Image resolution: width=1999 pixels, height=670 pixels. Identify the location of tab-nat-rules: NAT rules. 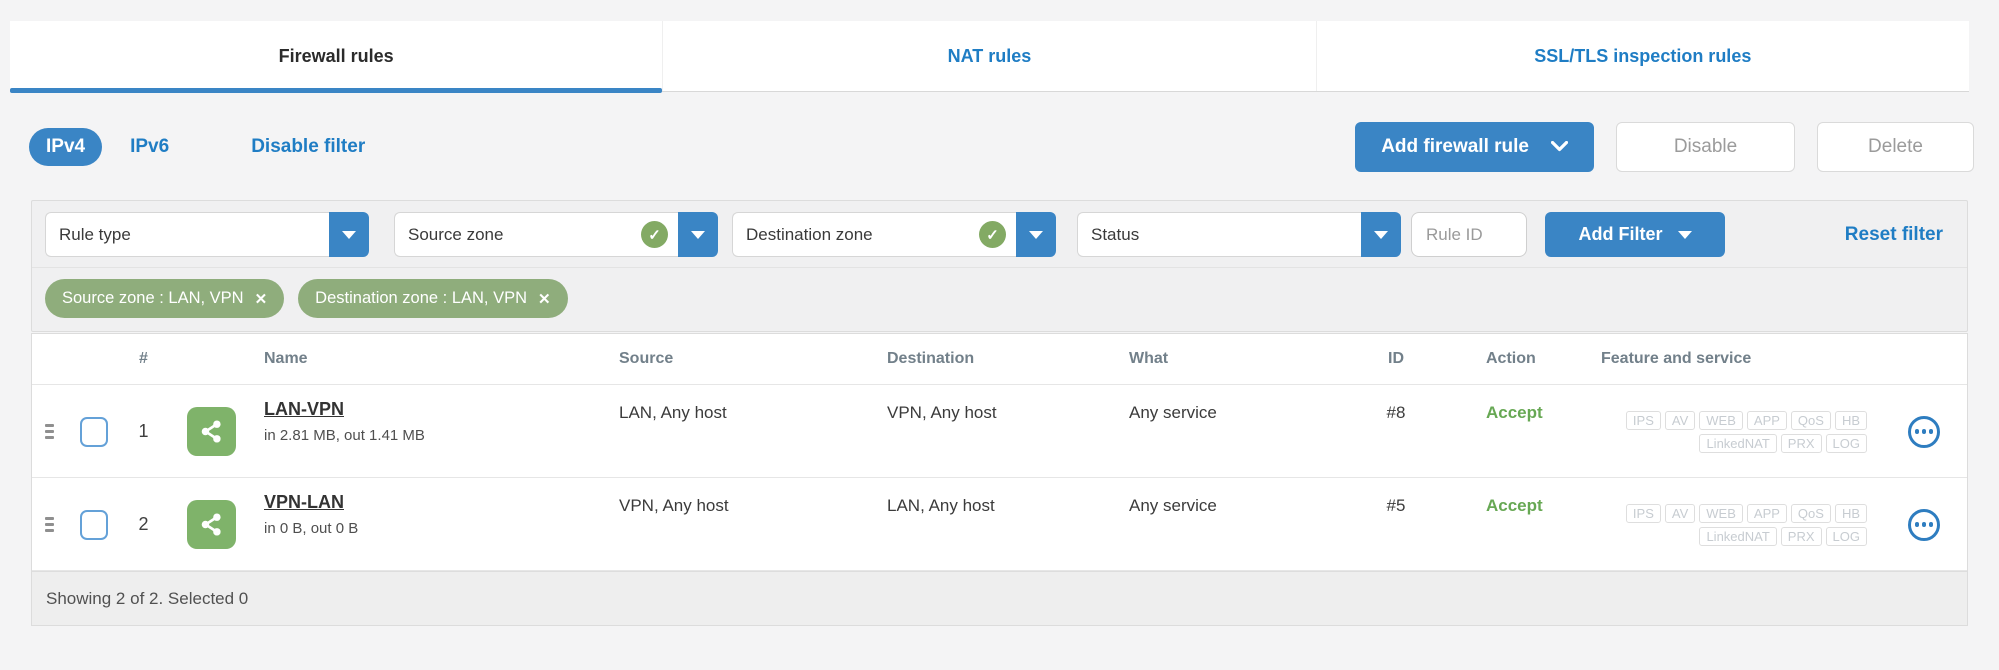
(988, 56).